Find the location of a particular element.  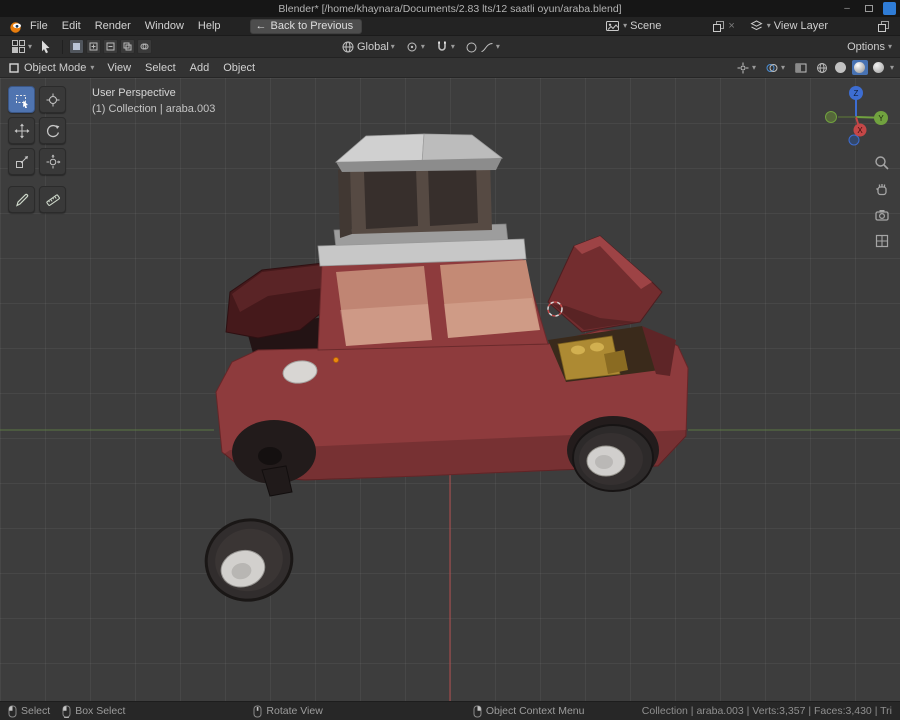

hint-box-select: Box Select is located at coordinates (93, 711).